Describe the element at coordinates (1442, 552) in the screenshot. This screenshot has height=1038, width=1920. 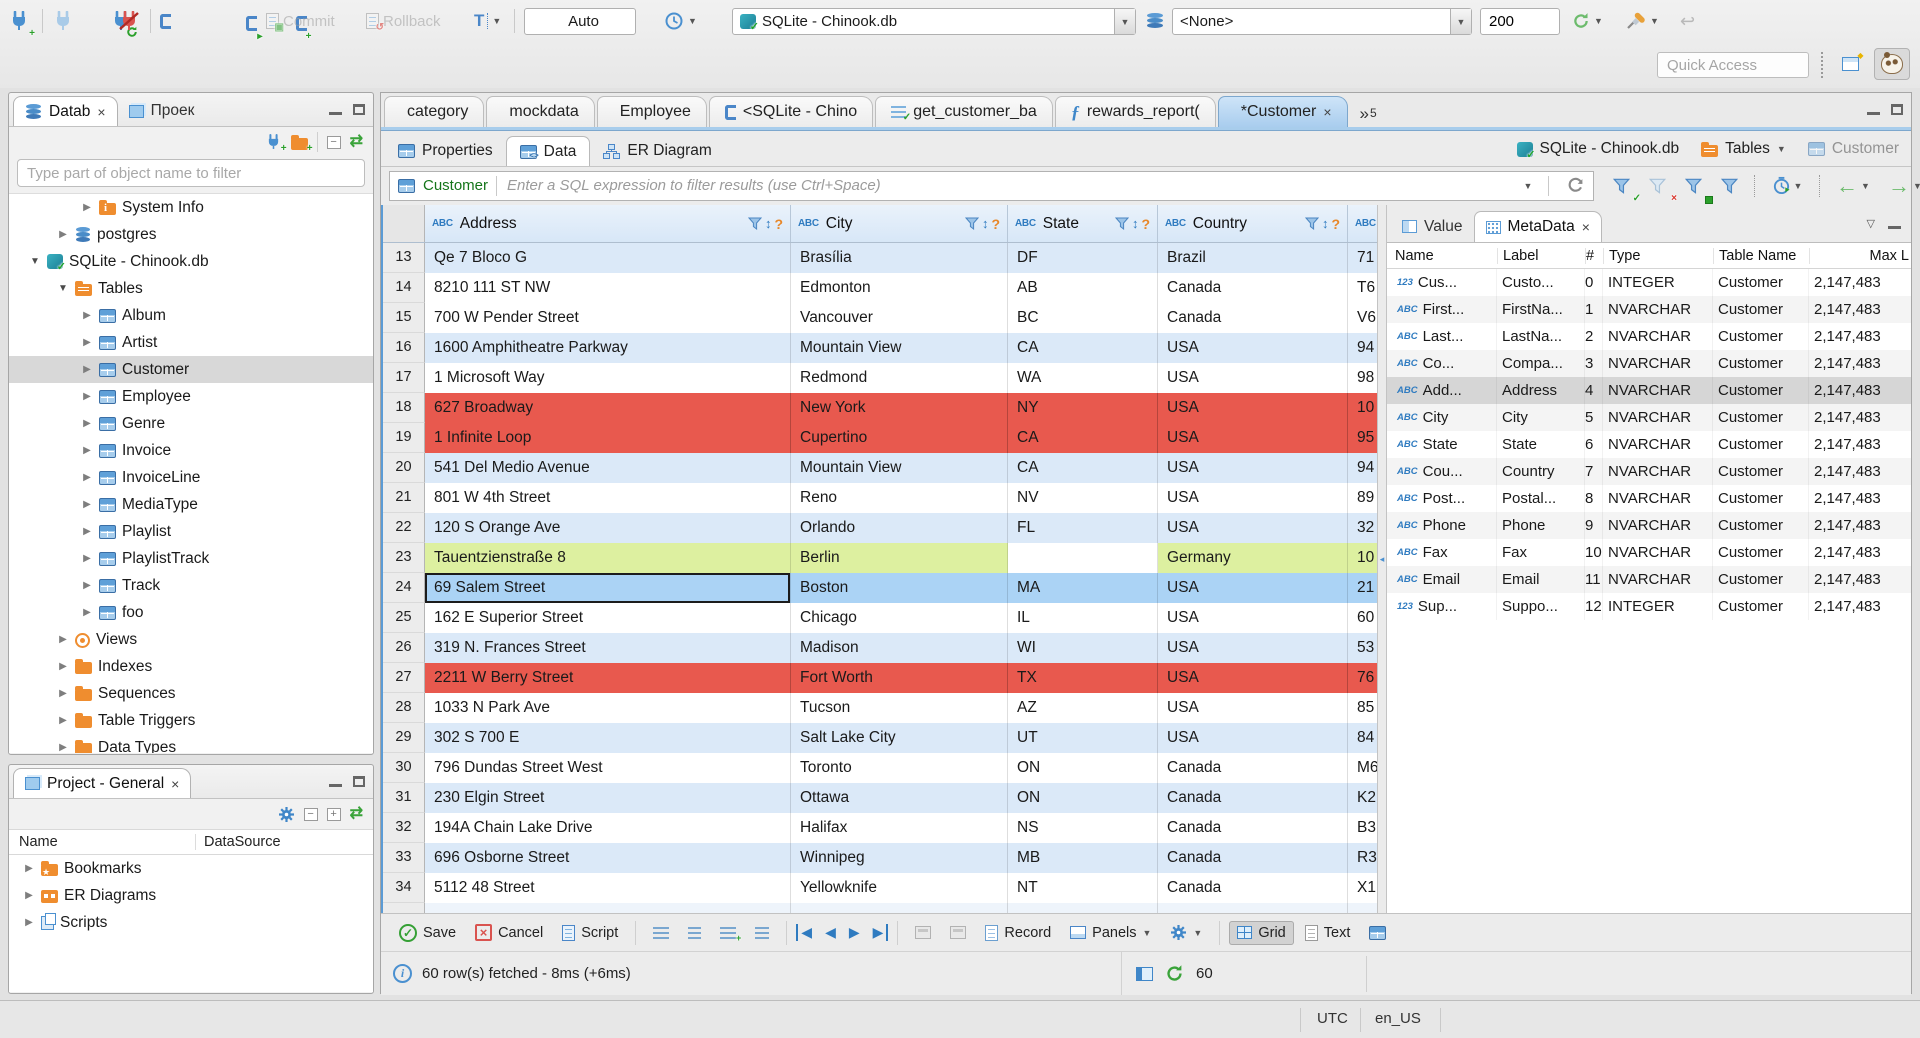
I see `cell-name: ABC Fax` at that location.